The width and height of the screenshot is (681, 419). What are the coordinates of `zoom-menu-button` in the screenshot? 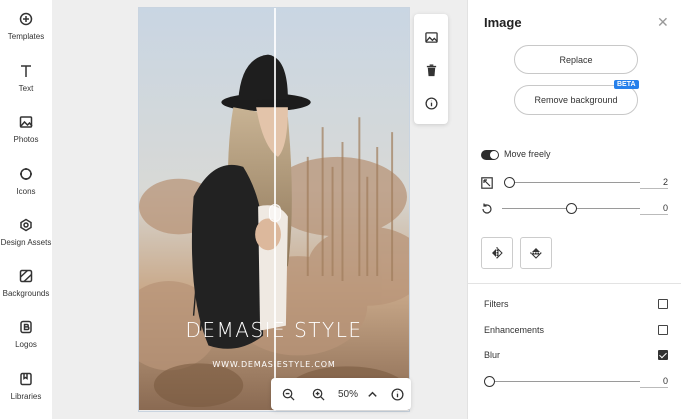 It's located at (372, 394).